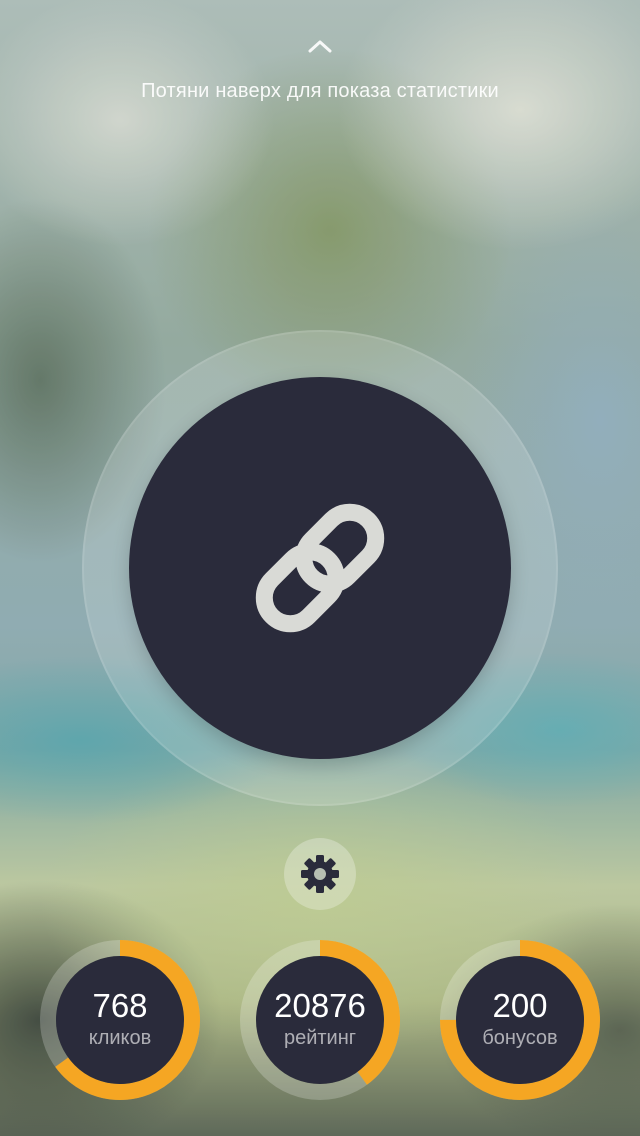 Image resolution: width=640 pixels, height=1136 pixels. I want to click on stat-rating-label: рейтинг, so click(320, 1038).